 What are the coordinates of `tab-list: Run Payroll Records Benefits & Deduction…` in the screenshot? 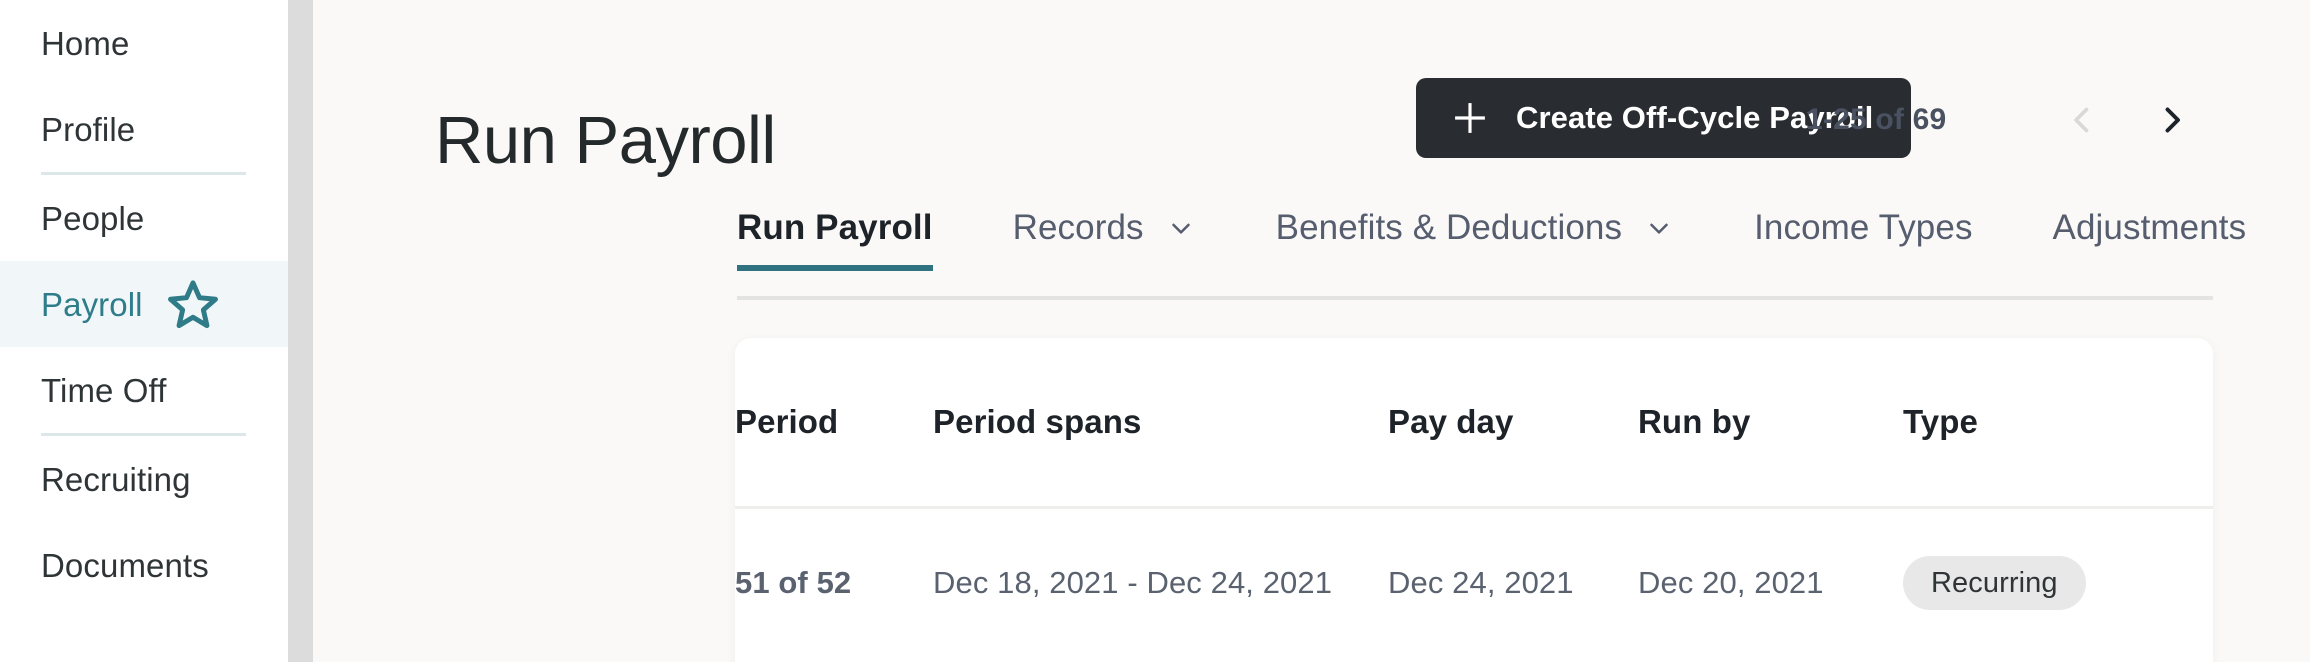 It's located at (1523, 240).